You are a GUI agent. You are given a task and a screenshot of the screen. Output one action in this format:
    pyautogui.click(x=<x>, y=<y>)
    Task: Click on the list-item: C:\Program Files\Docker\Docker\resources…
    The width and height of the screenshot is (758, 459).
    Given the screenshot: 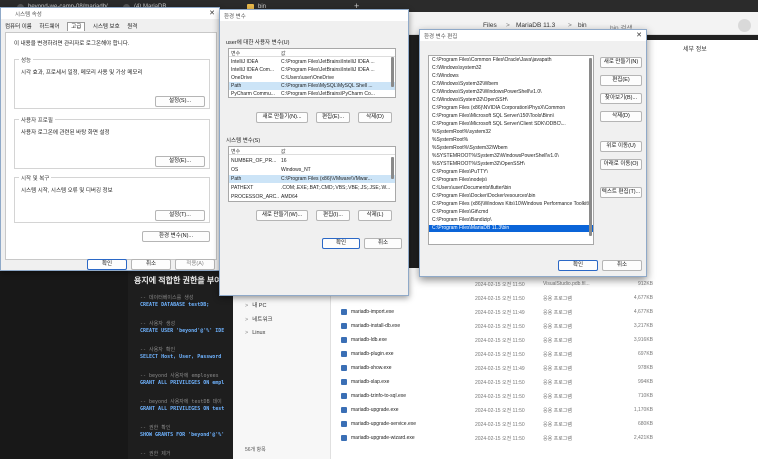 What is the action you would take?
    pyautogui.click(x=511, y=196)
    